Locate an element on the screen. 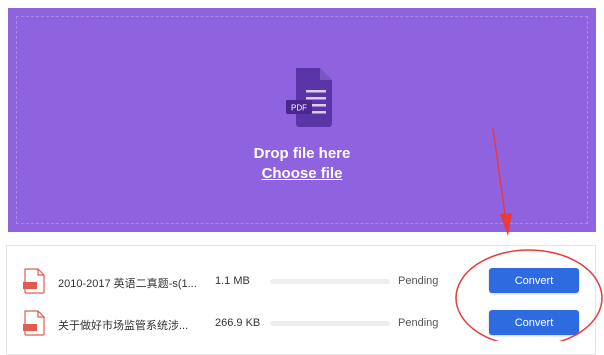 The width and height of the screenshot is (604, 355). choose-file-link: Choose file is located at coordinates (302, 173).